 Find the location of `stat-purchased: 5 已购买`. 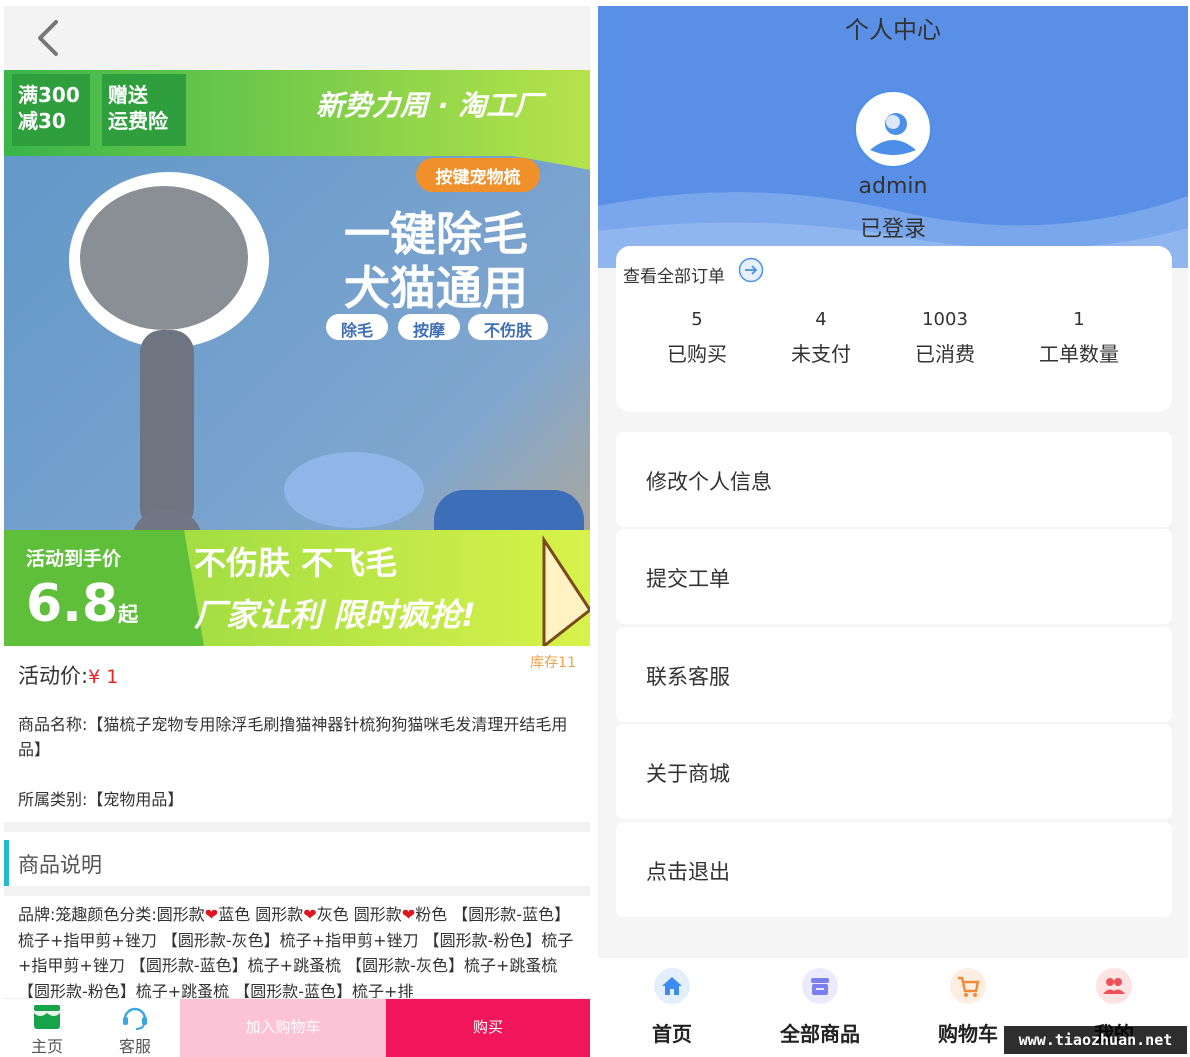

stat-purchased: 5 已购买 is located at coordinates (697, 337).